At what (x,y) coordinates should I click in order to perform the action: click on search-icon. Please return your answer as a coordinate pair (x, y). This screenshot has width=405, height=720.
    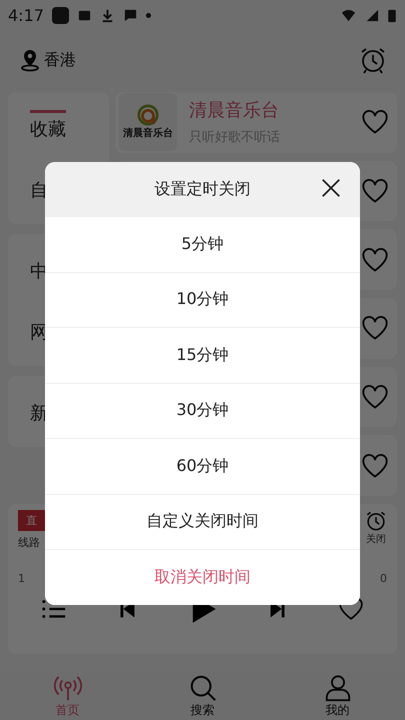
    Looking at the image, I should click on (202, 688).